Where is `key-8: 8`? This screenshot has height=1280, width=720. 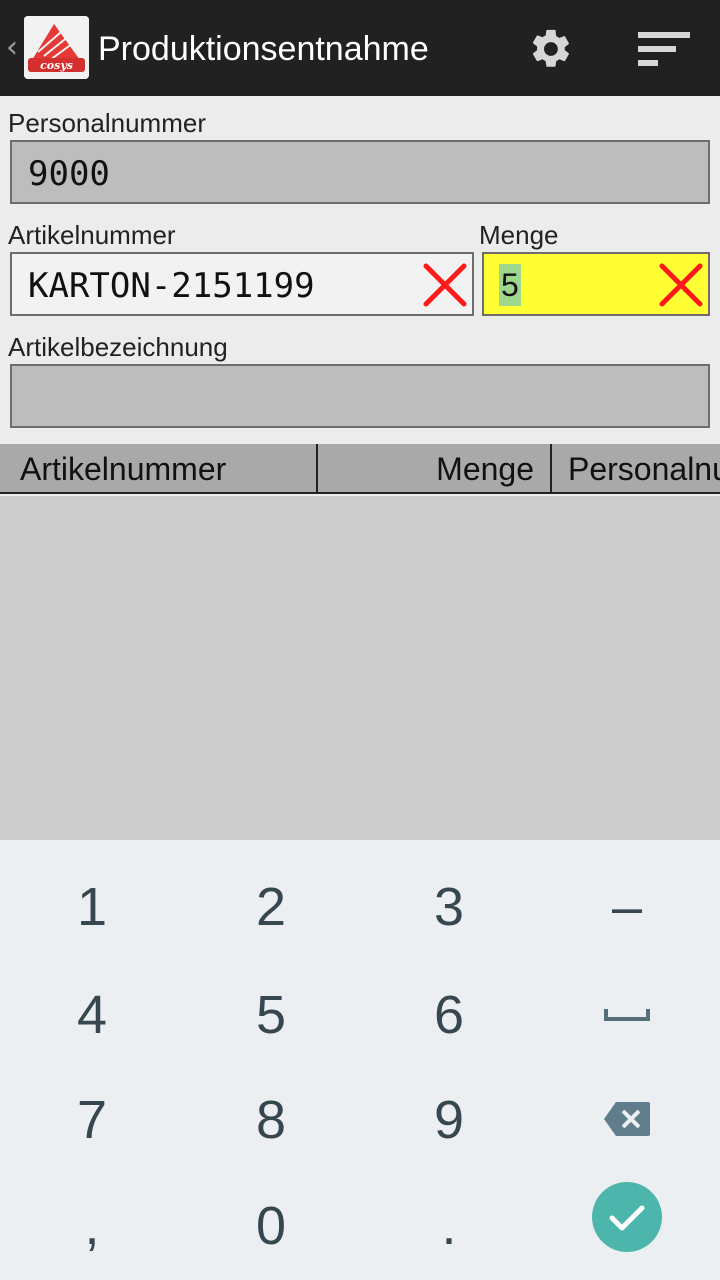 key-8: 8 is located at coordinates (271, 1120).